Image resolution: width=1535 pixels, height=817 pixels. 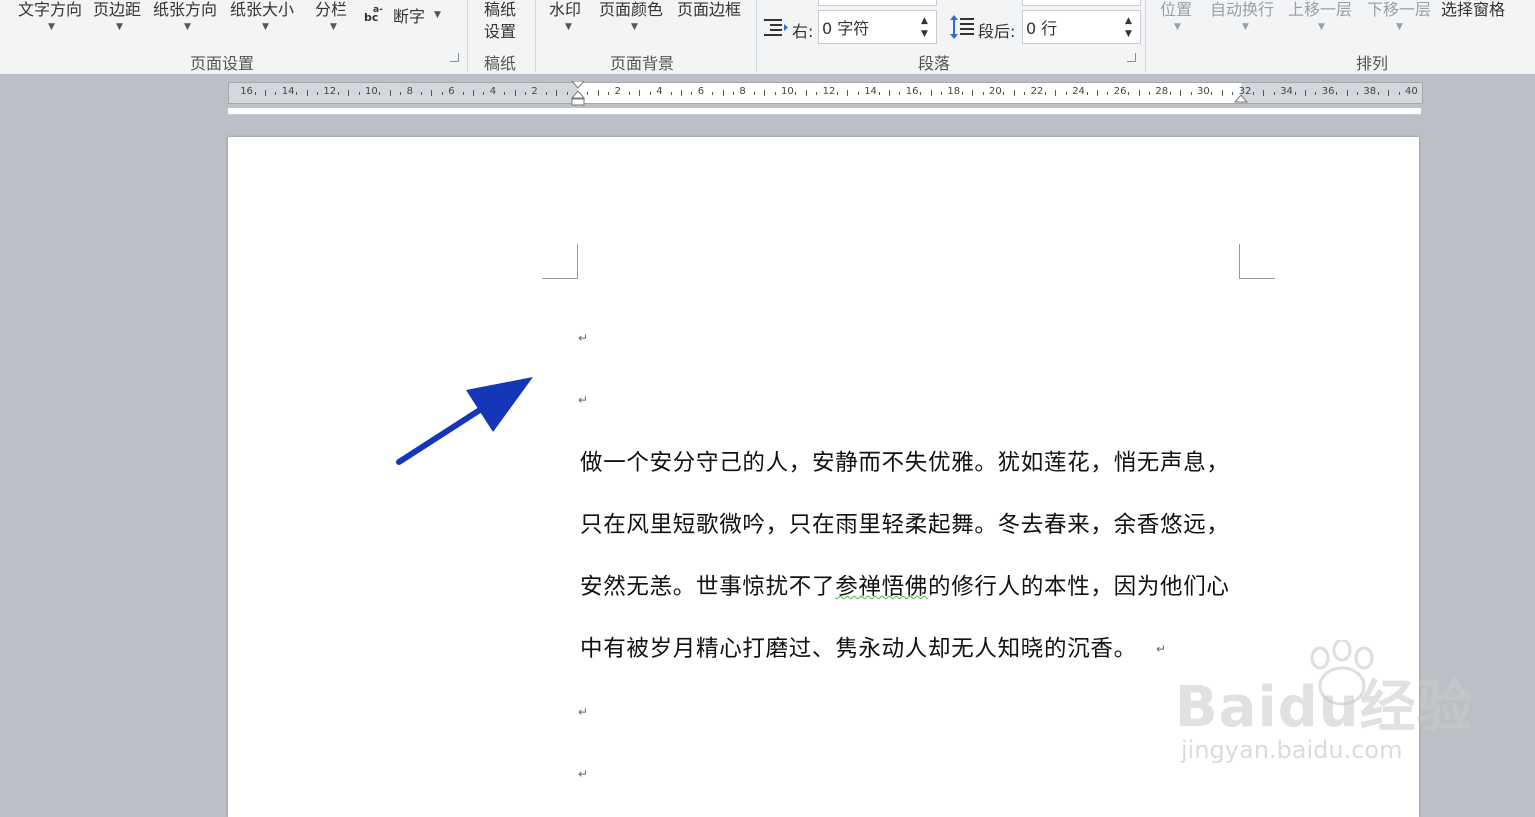 What do you see at coordinates (451, 91) in the screenshot?
I see `ruler-number: 6` at bounding box center [451, 91].